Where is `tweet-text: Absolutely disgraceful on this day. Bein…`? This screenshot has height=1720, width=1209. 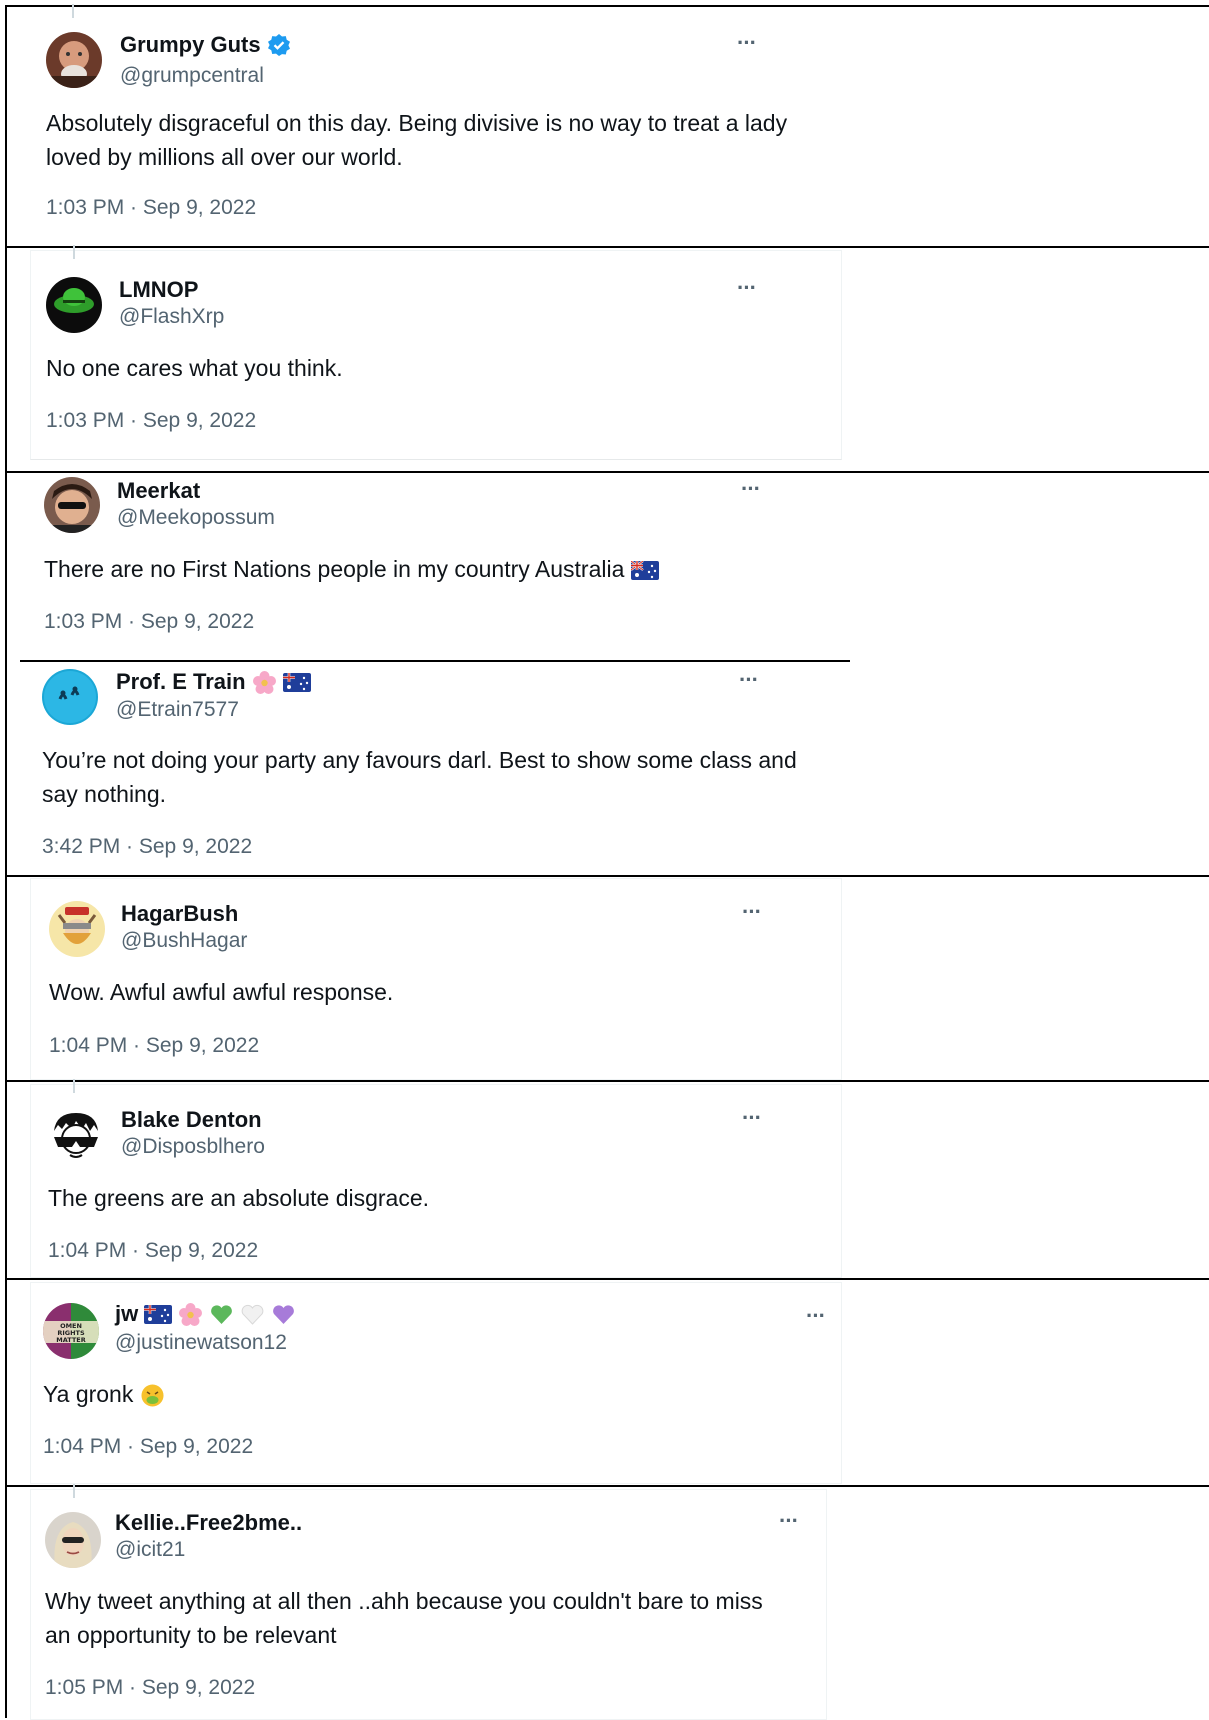
tweet-text: Absolutely disgraceful on this day. Bein… is located at coordinates (417, 140).